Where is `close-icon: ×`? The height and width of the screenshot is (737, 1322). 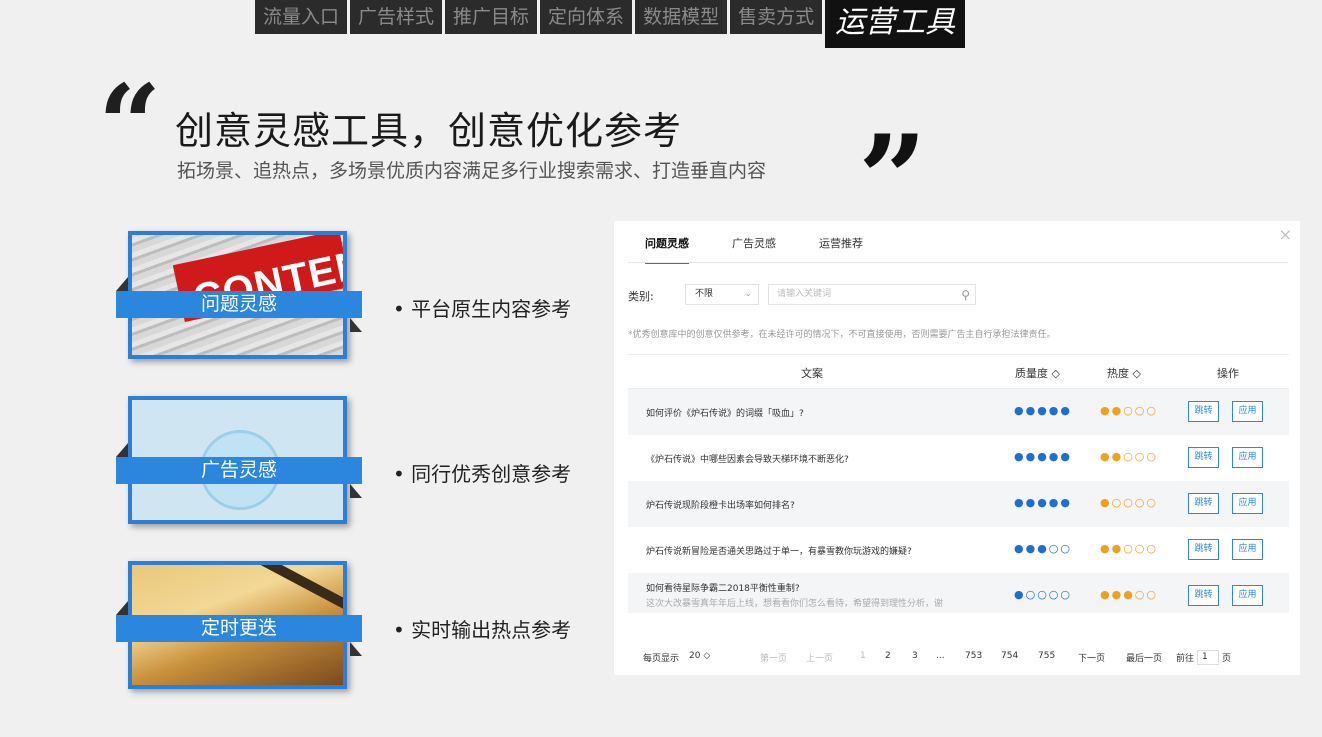
close-icon: × is located at coordinates (1285, 234).